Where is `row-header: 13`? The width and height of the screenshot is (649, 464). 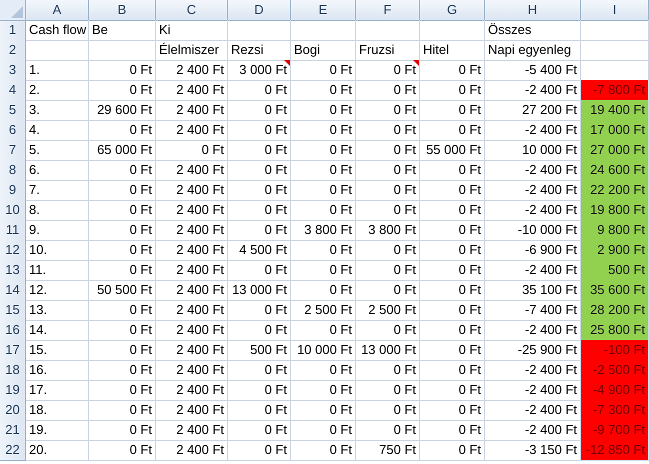
row-header: 13 is located at coordinates (13, 270).